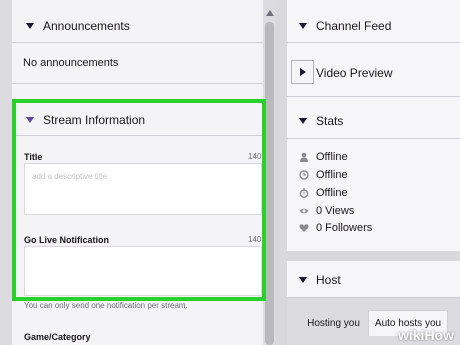 The image size is (460, 345). What do you see at coordinates (94, 120) in the screenshot?
I see `stream-information-title: Stream Information` at bounding box center [94, 120].